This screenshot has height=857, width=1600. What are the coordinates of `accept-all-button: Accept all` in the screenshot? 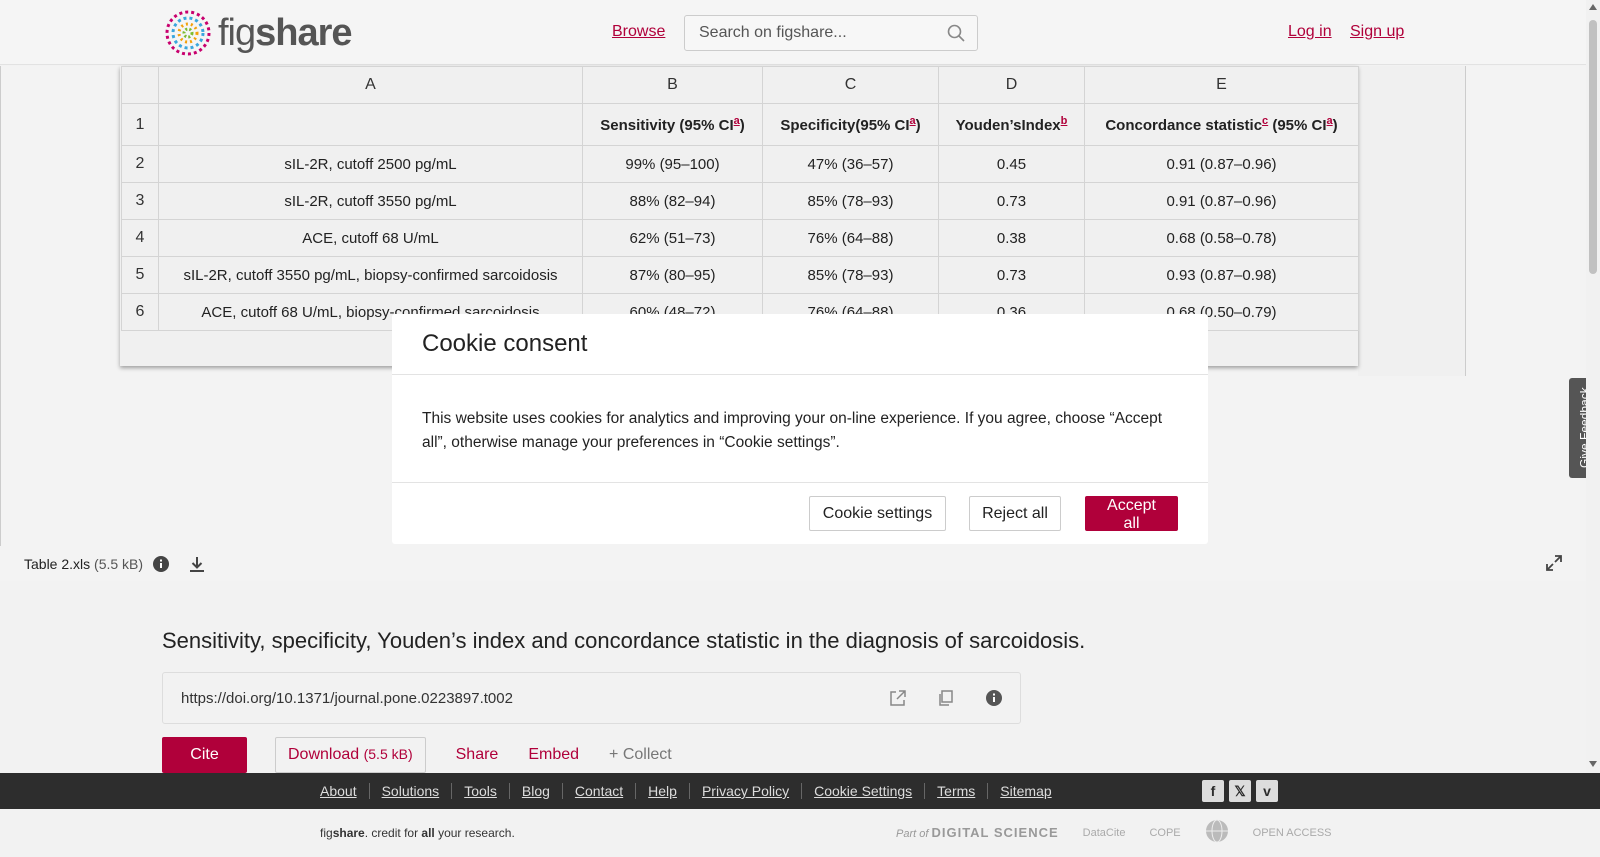 It's located at (1131, 514).